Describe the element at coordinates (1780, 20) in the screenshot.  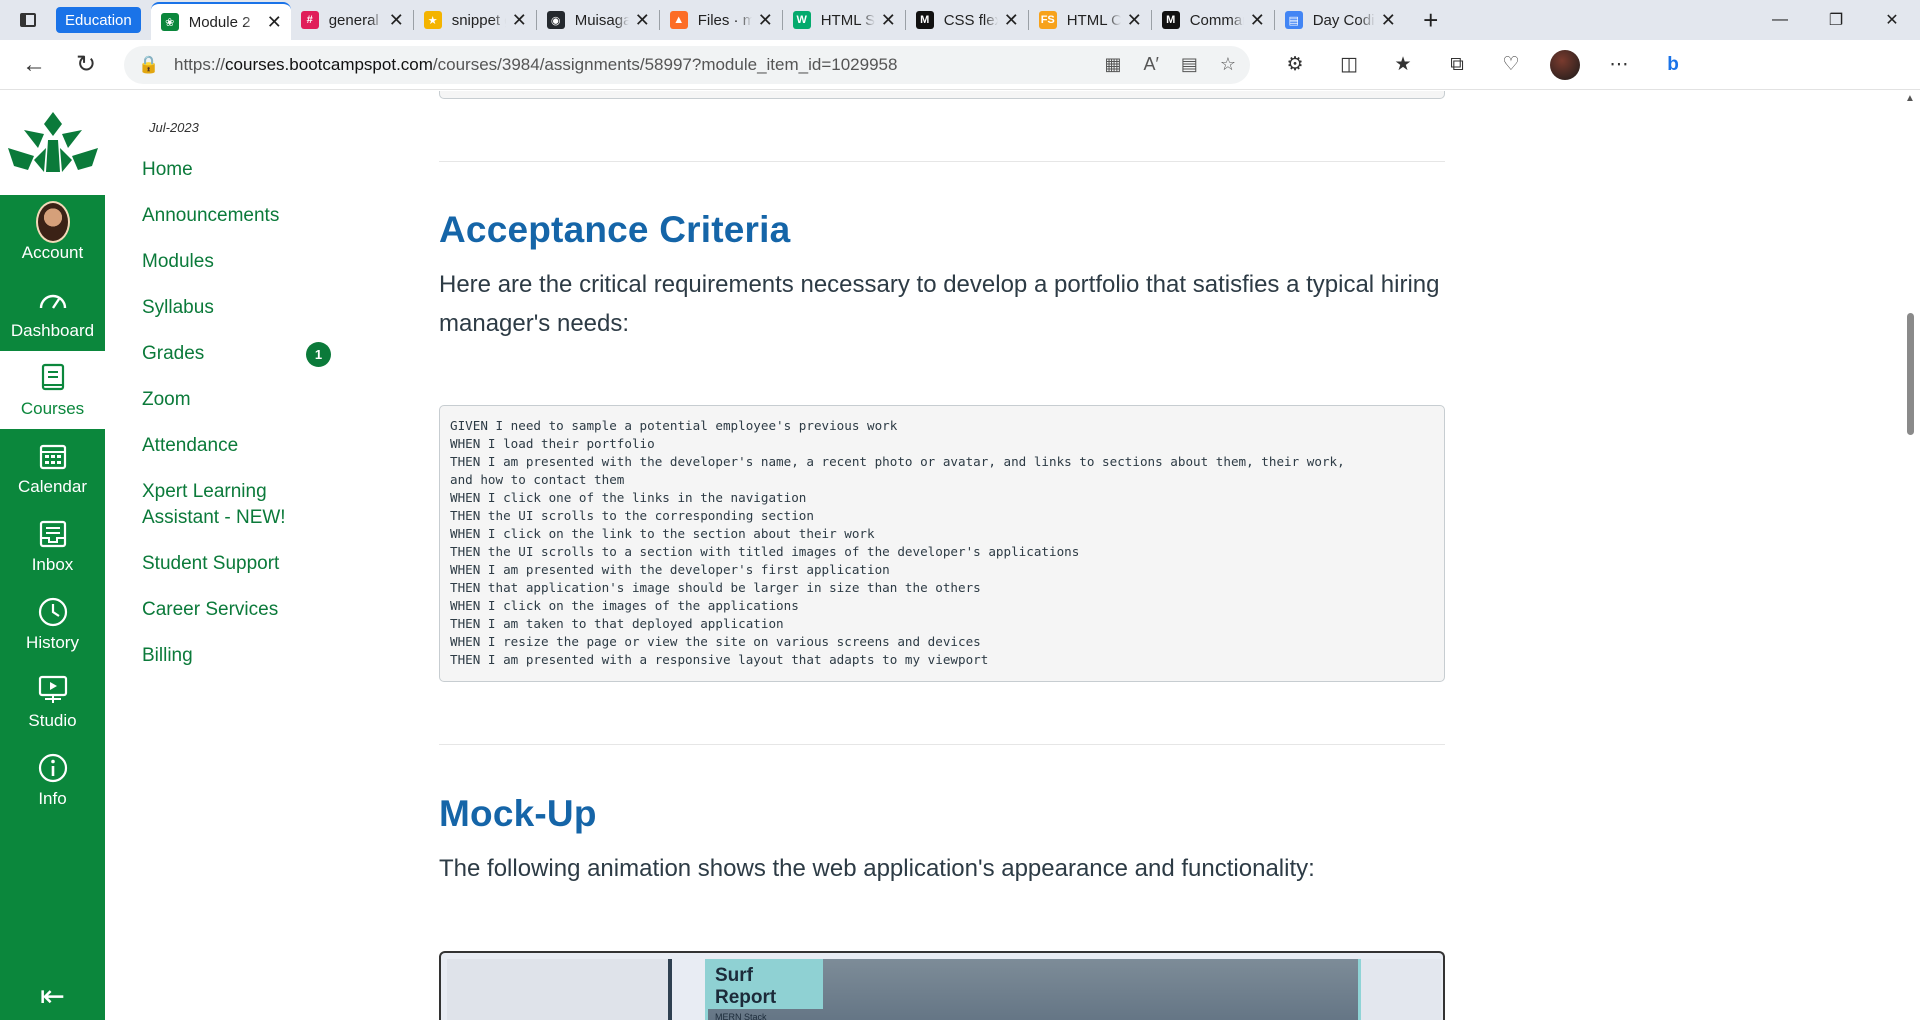
I see `minimize-icon: —` at that location.